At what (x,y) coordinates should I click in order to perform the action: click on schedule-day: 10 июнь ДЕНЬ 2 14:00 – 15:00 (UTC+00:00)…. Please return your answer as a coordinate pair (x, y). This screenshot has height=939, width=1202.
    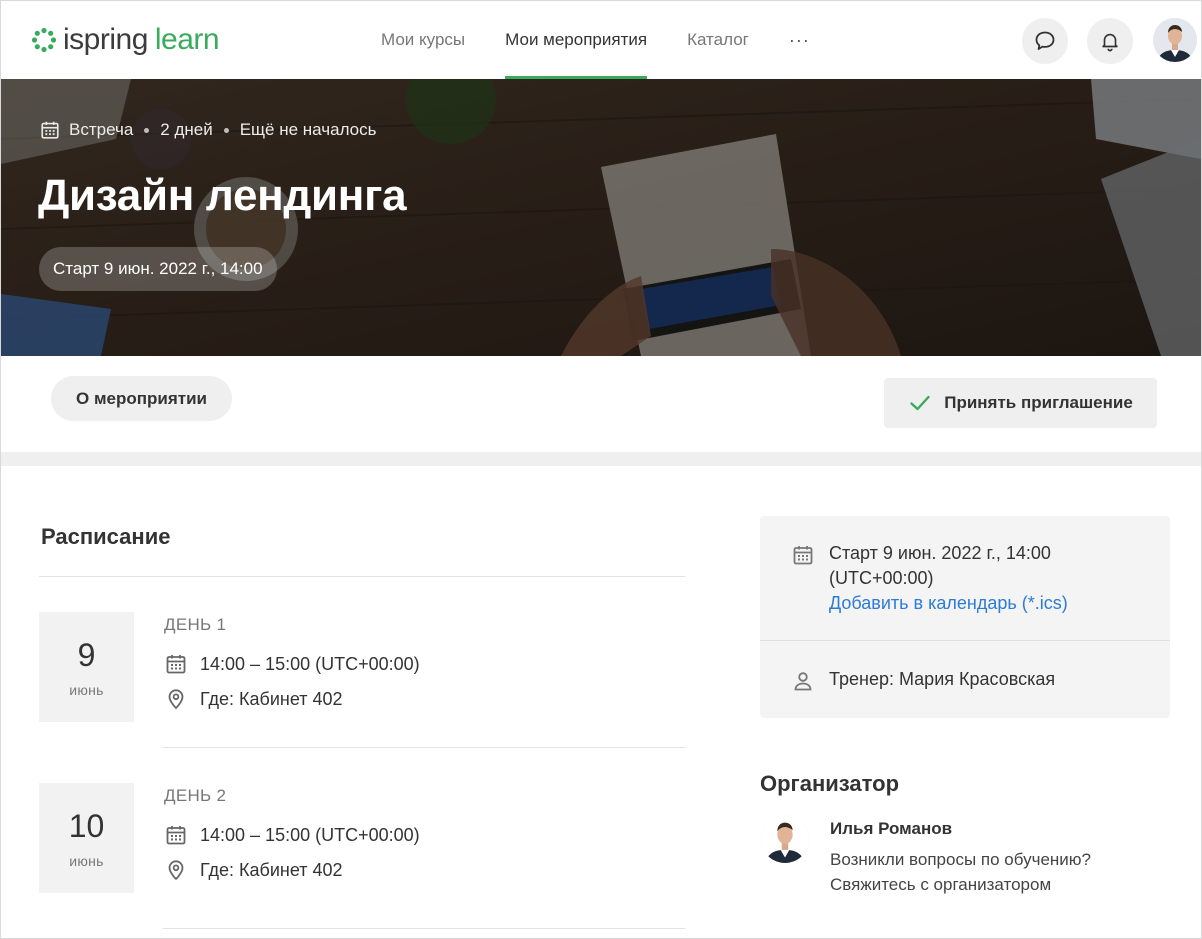
    Looking at the image, I should click on (362, 856).